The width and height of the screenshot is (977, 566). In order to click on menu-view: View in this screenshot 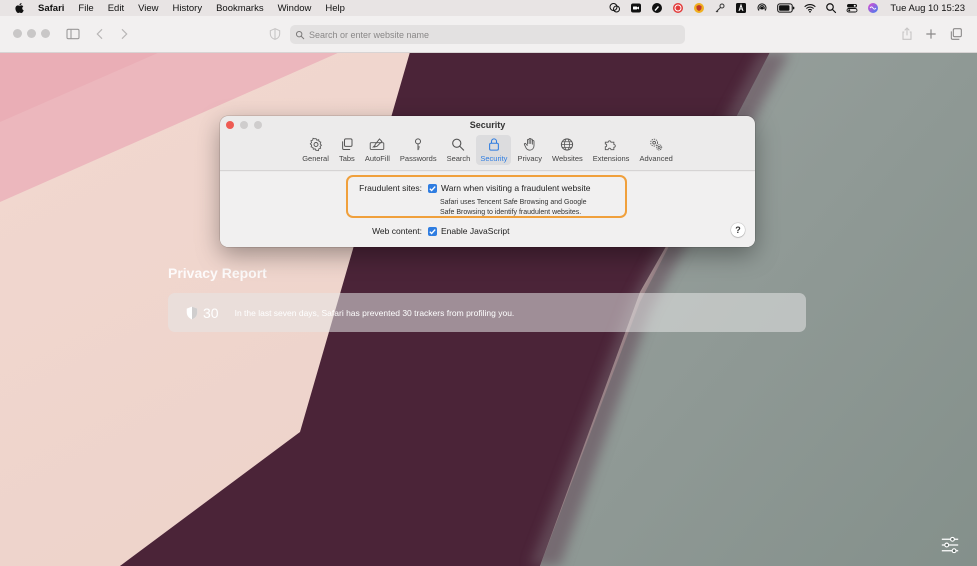, I will do `click(148, 8)`.